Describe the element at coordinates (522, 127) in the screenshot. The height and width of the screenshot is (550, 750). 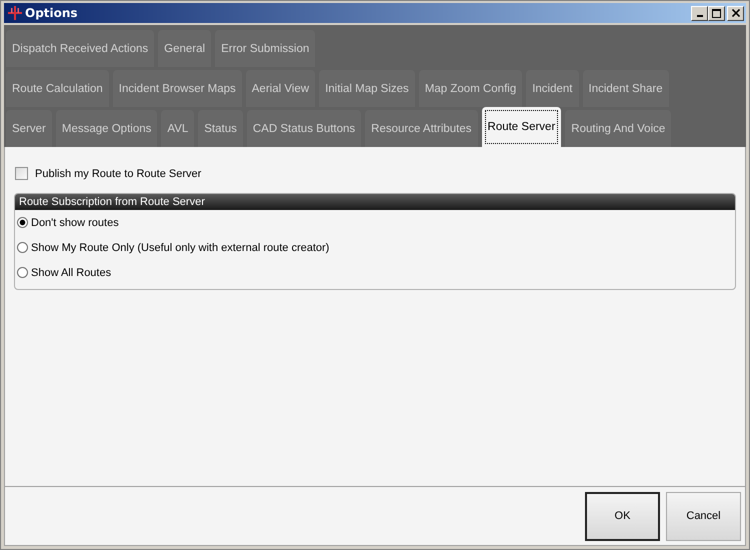
I see `tab: Route Server` at that location.